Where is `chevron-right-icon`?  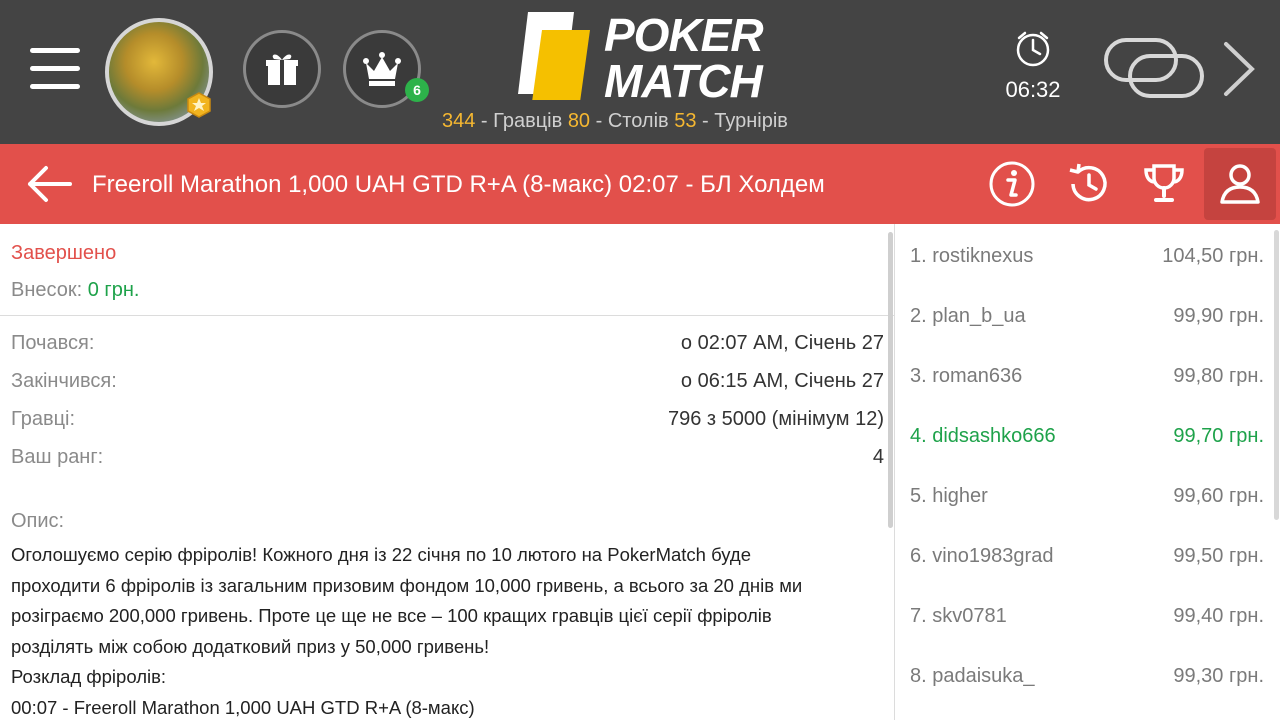
chevron-right-icon is located at coordinates (1238, 69).